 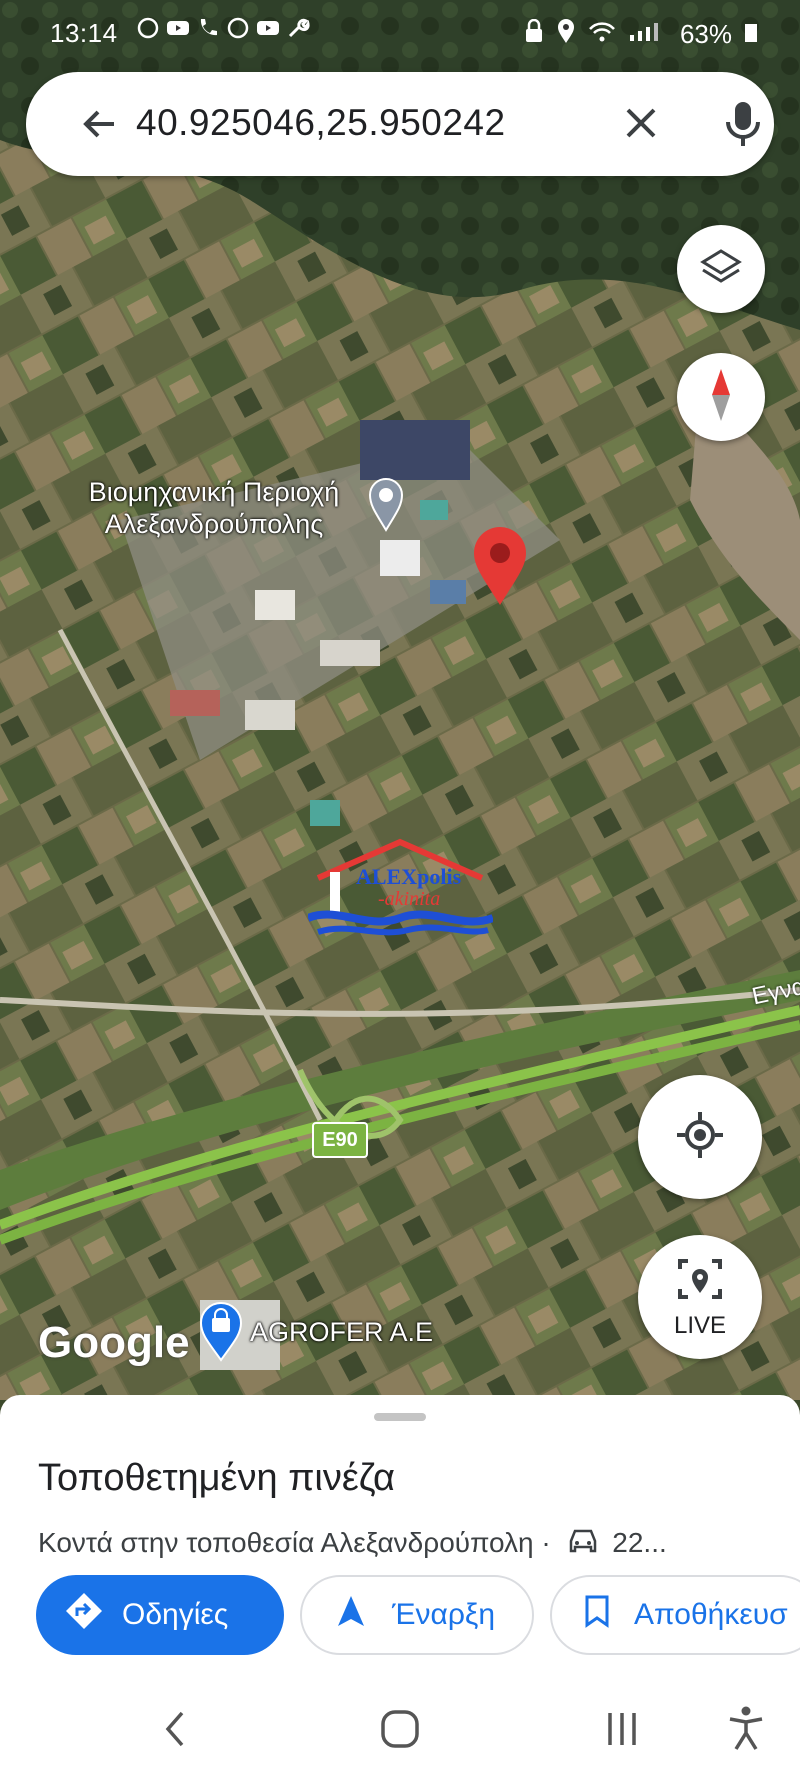 I want to click on system-nav-bar, so click(x=400, y=1730).